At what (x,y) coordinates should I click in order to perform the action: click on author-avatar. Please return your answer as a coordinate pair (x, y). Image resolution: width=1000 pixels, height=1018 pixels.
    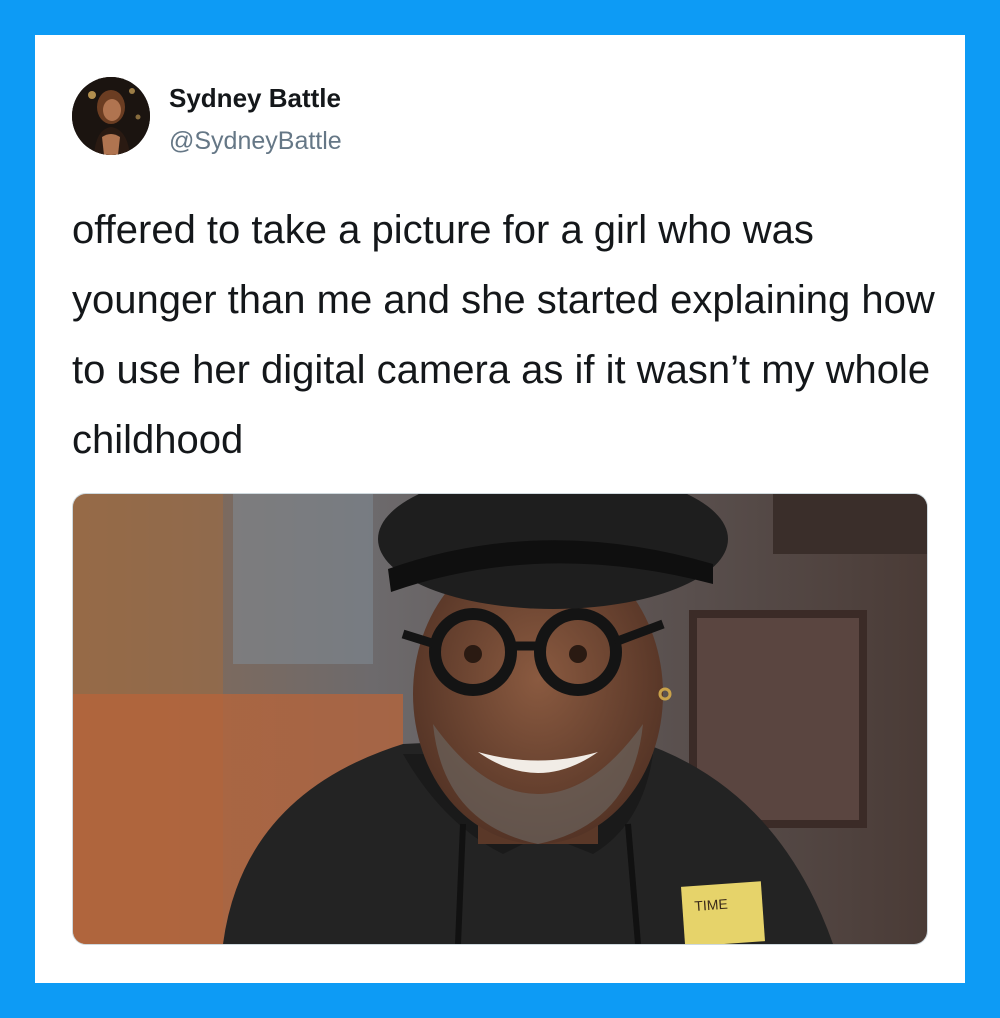
    Looking at the image, I should click on (111, 116).